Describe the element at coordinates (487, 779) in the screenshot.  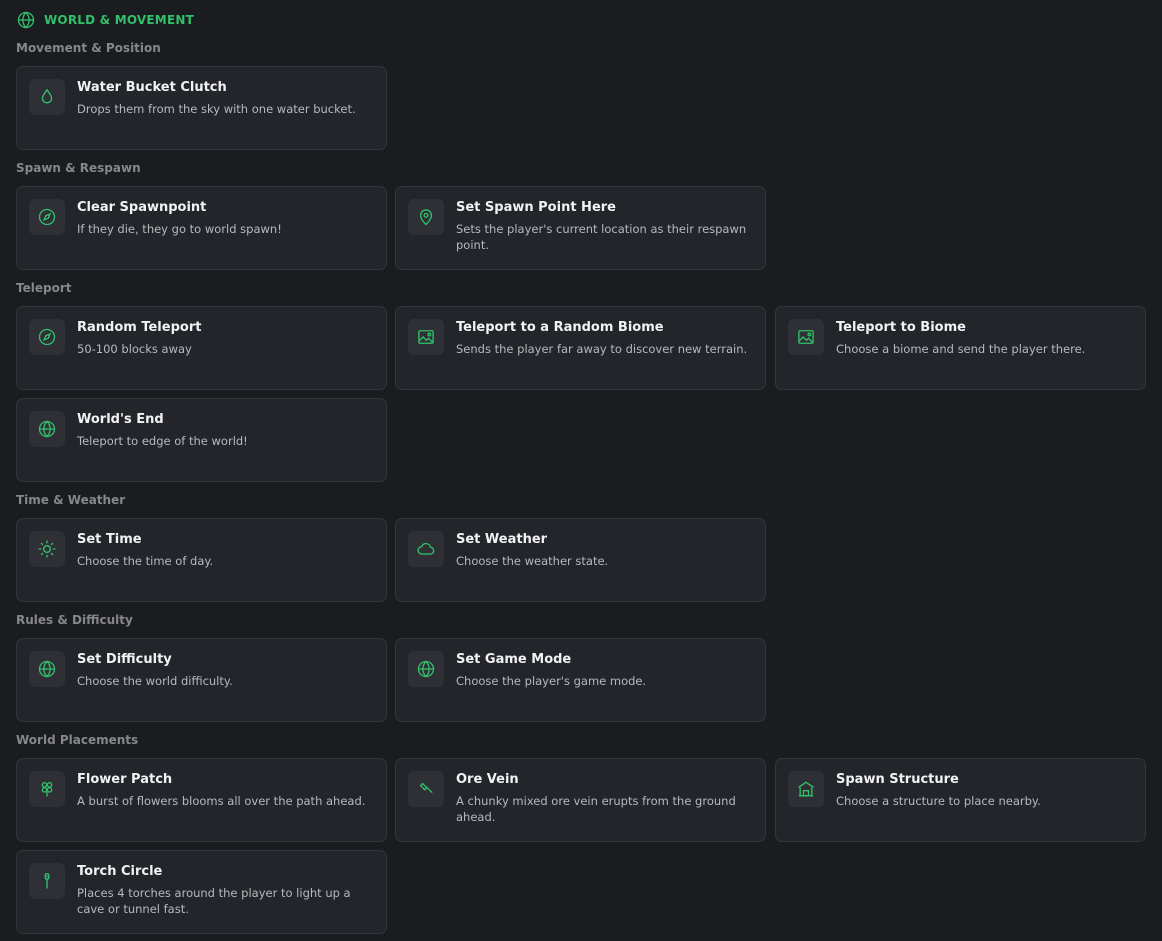
I see `card-title: Ore Vein` at that location.